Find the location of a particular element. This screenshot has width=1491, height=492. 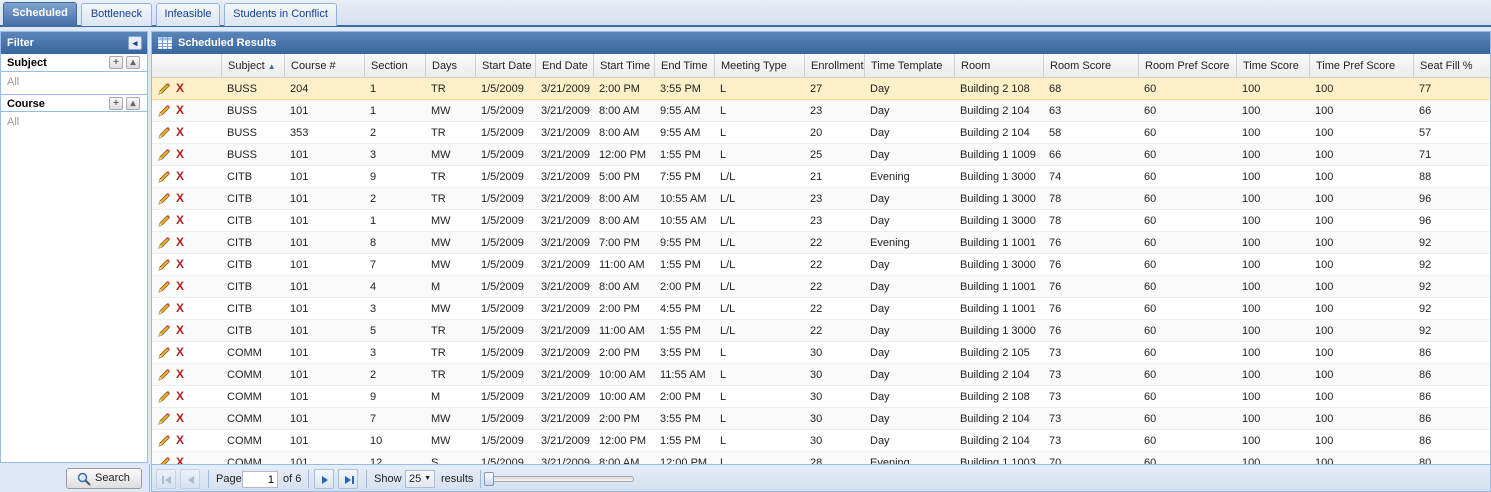

column-header: Course # is located at coordinates (324, 66).